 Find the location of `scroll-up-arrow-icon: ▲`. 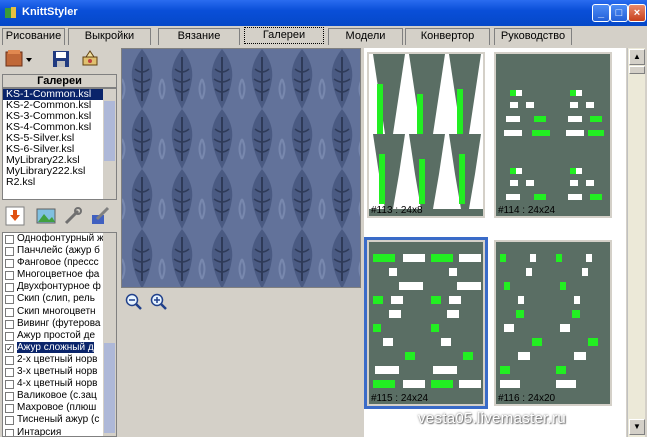

scroll-up-arrow-icon: ▲ is located at coordinates (637, 57).